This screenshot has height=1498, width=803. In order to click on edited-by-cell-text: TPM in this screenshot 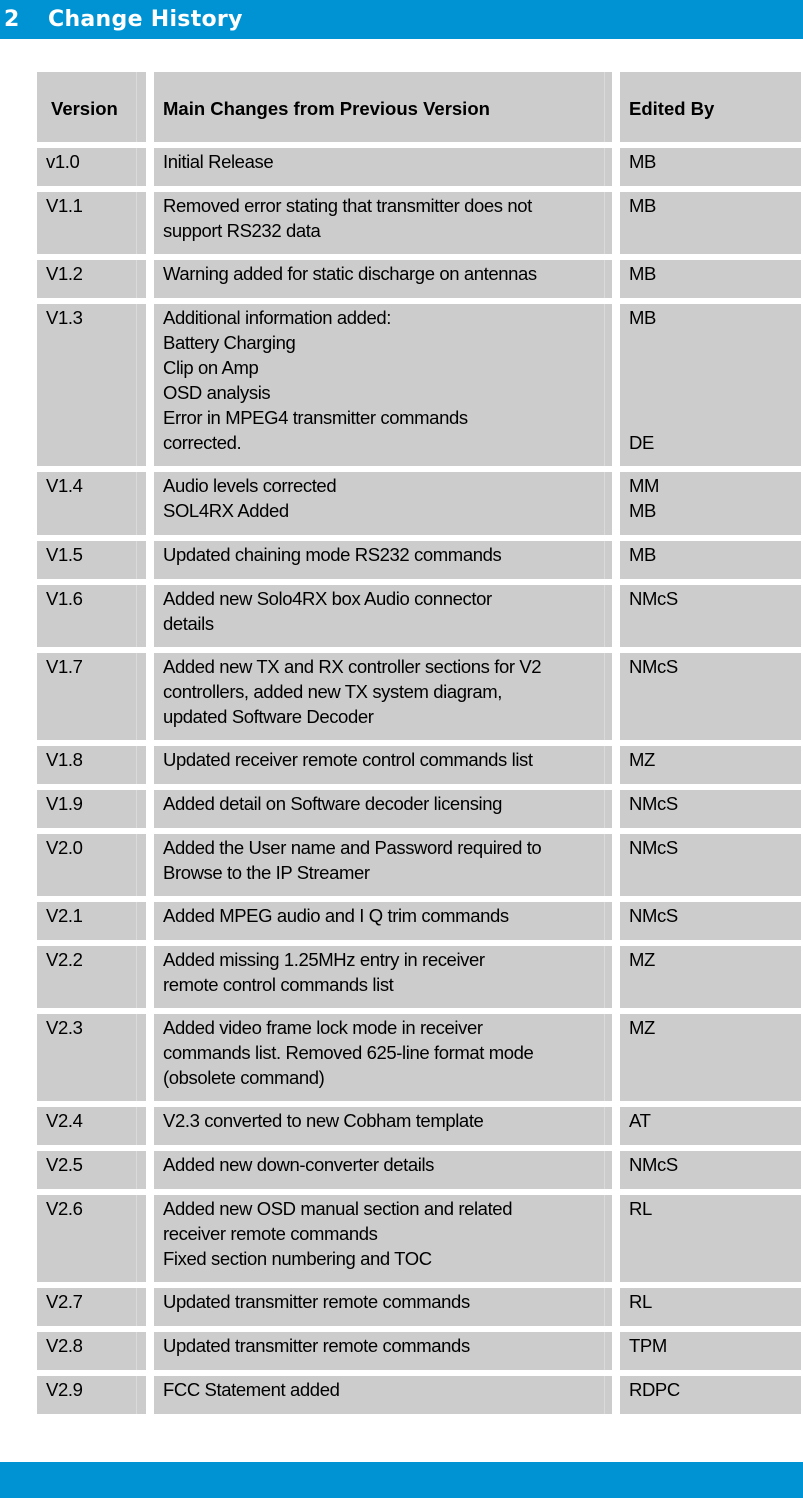, I will do `click(648, 1345)`.